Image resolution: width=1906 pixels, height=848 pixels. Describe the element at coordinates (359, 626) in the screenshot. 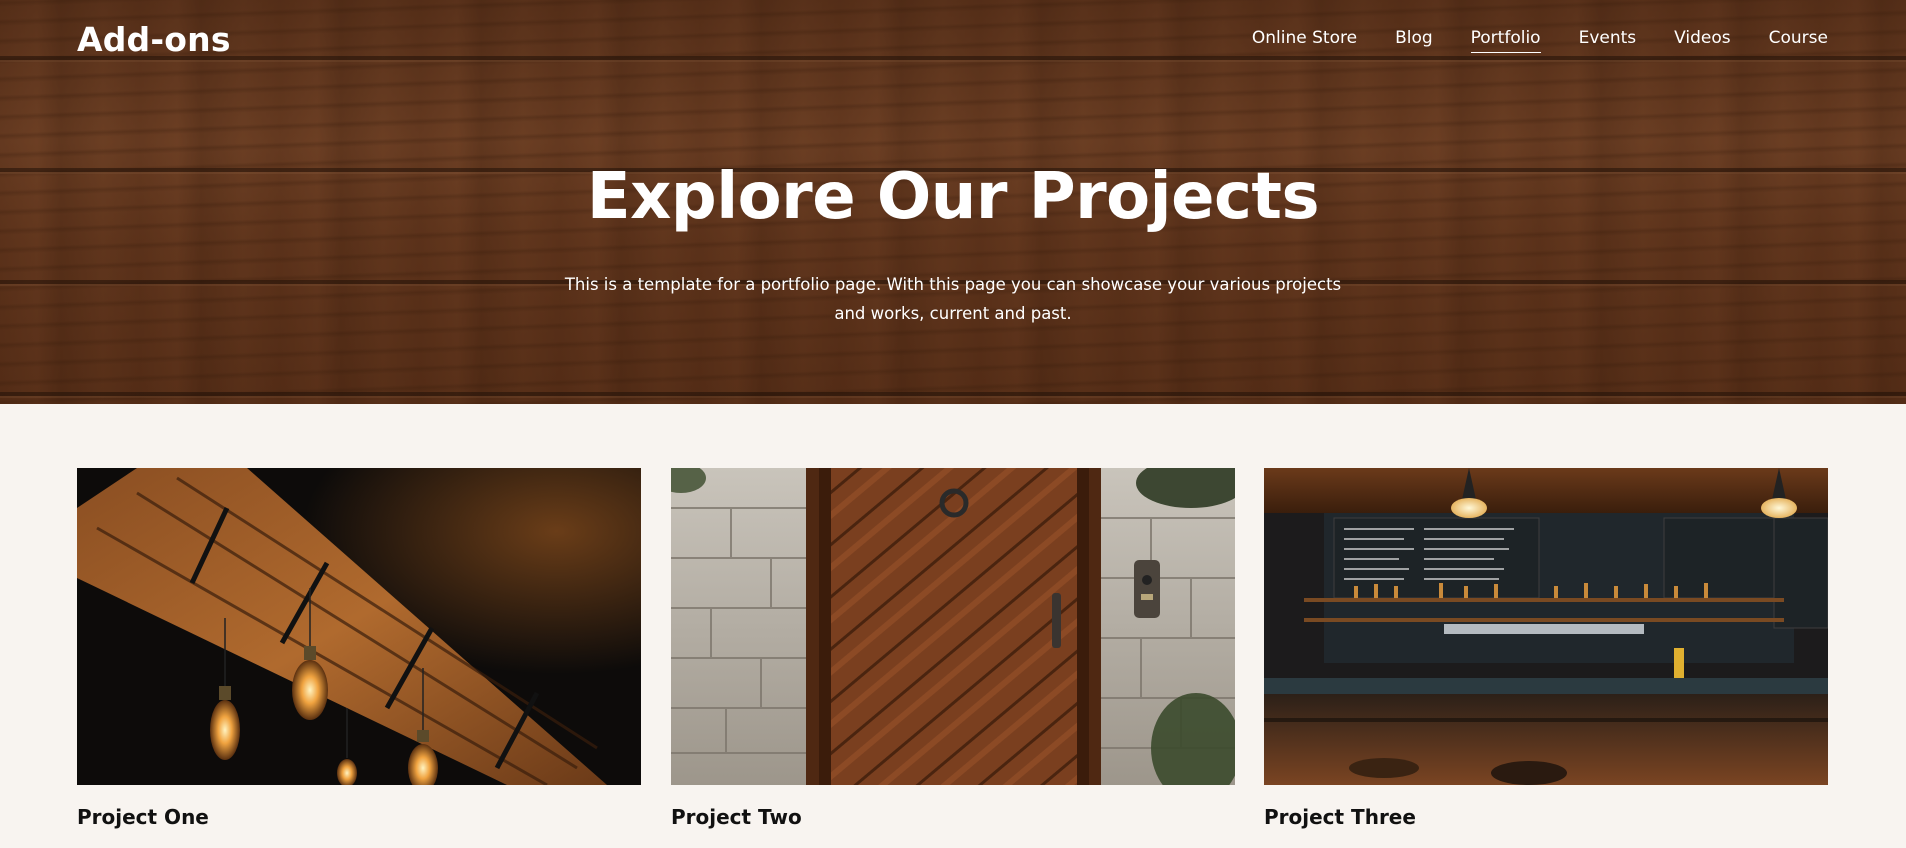

I see `project-one-image` at that location.